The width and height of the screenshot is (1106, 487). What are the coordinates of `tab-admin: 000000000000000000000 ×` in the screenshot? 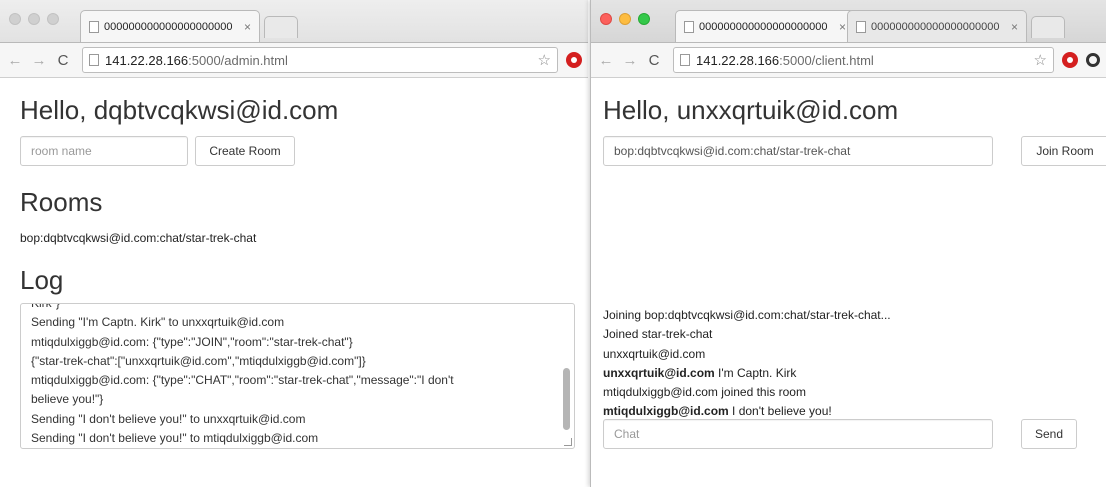 It's located at (170, 26).